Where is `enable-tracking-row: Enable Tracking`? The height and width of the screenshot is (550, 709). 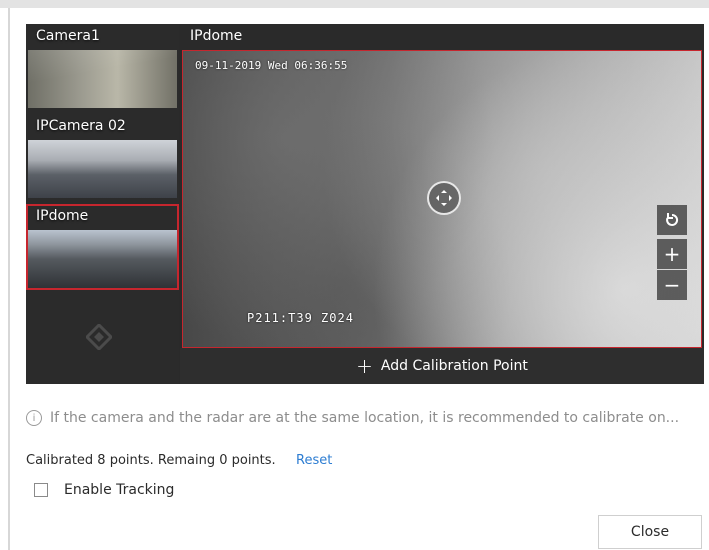 enable-tracking-row: Enable Tracking is located at coordinates (104, 490).